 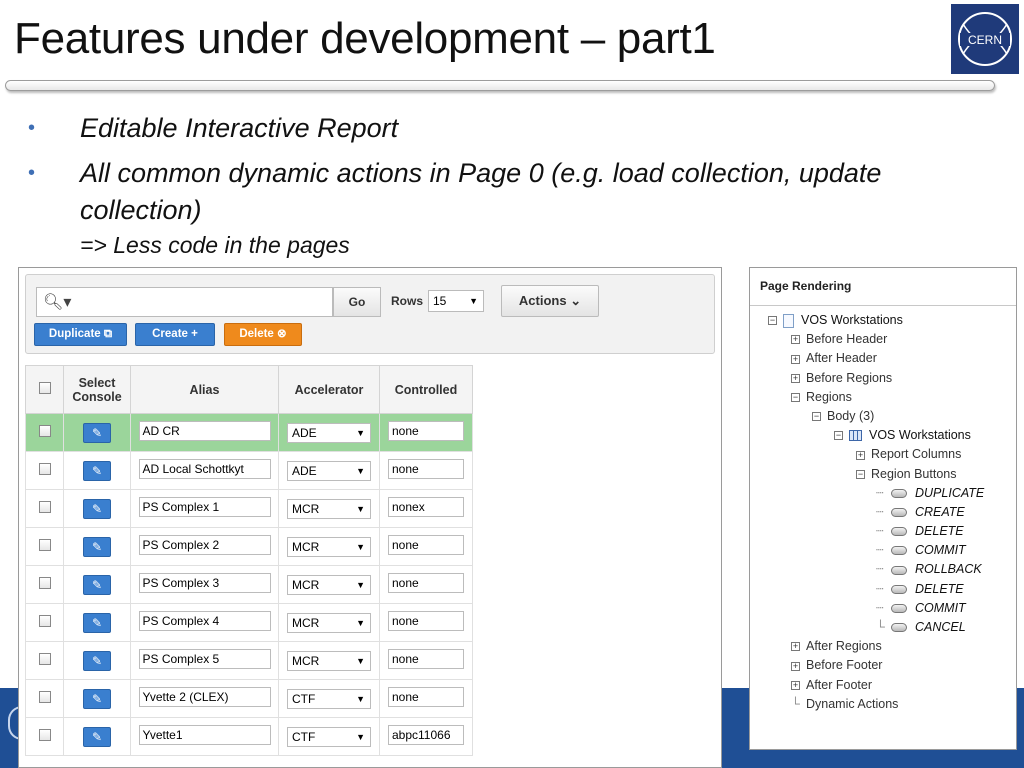 What do you see at coordinates (883, 704) in the screenshot?
I see `tree-node: └ Dynamic Actions` at bounding box center [883, 704].